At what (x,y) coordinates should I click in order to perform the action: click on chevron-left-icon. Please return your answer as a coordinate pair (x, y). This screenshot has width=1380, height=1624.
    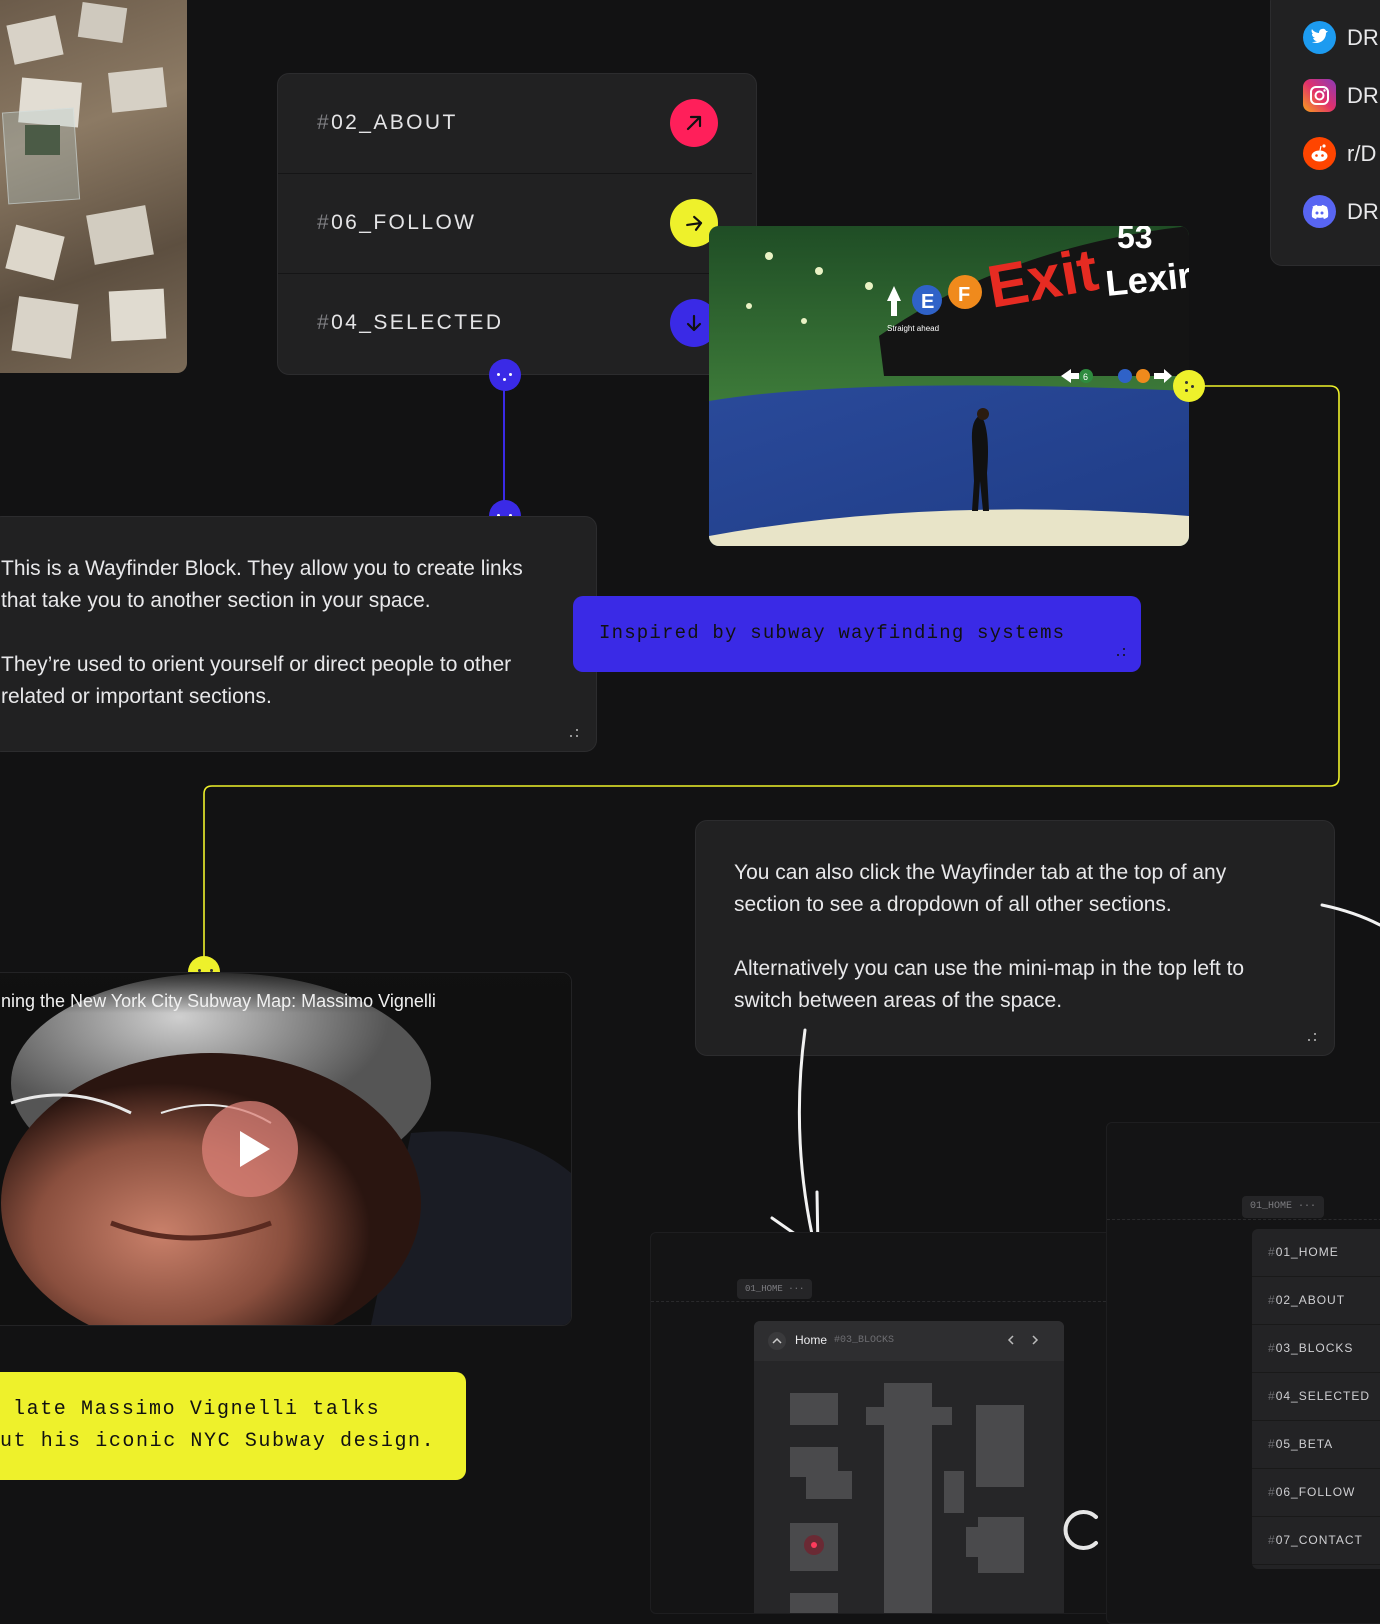
    Looking at the image, I should click on (1011, 1342).